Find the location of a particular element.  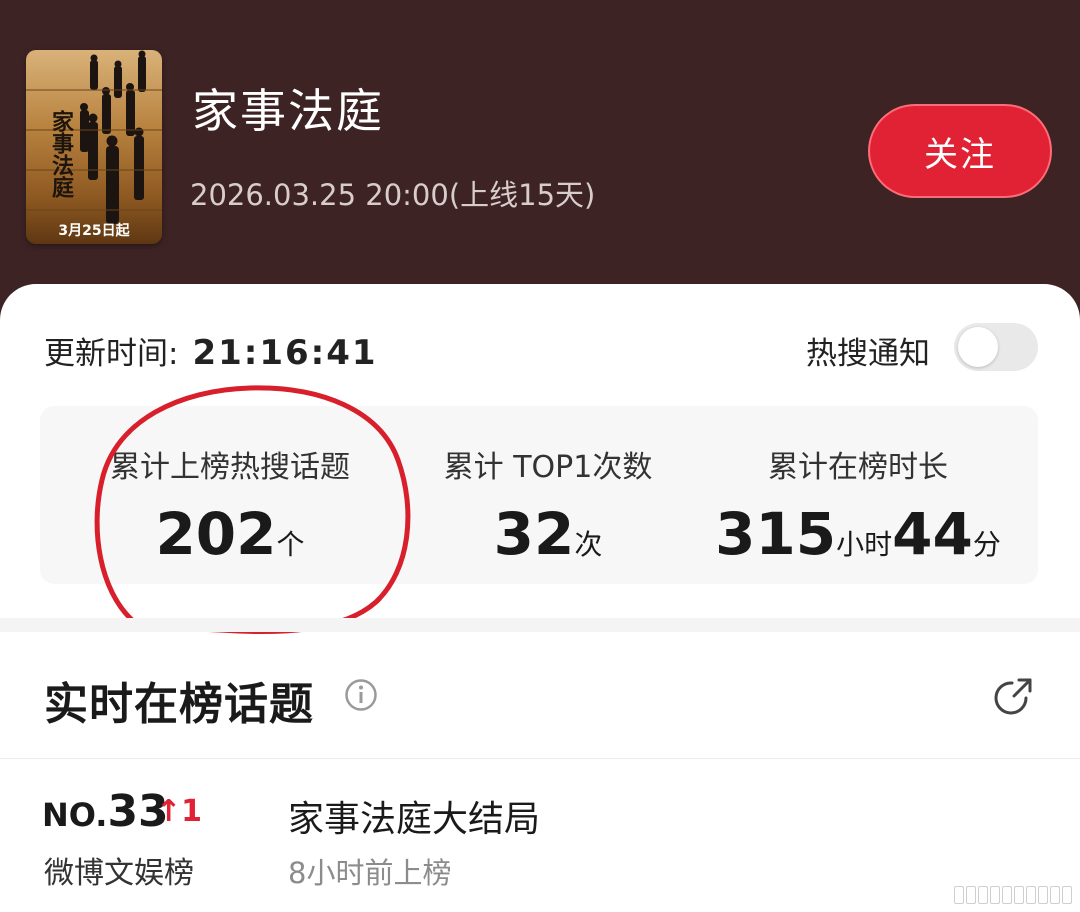

premiere-time: 2026.03.25 20:00(上线15天) is located at coordinates (393, 195).